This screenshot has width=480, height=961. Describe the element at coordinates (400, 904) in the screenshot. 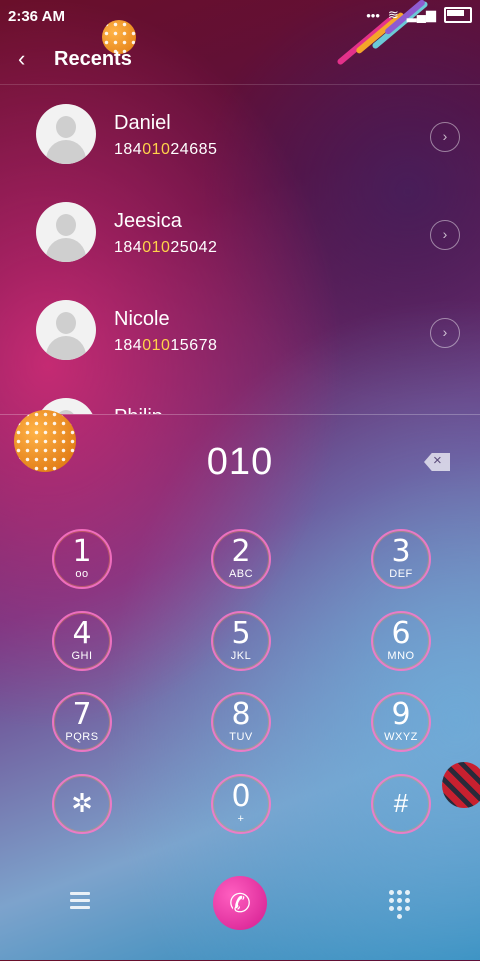

I see `keypad-toggle-icon` at that location.